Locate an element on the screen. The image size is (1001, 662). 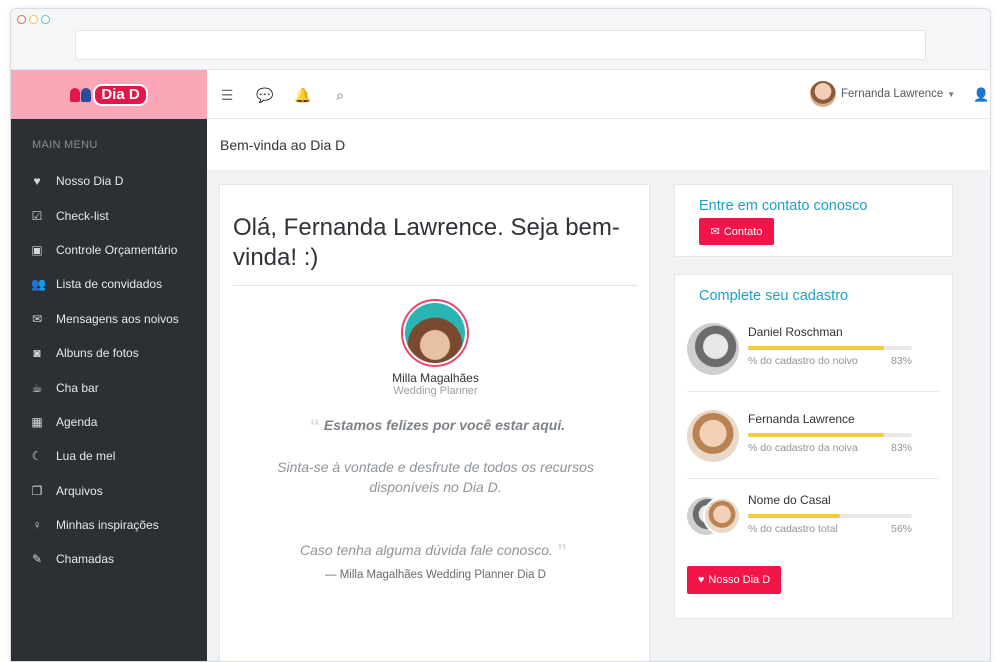
sidebar-item-label: Lua de mel is located at coordinates (86, 456).